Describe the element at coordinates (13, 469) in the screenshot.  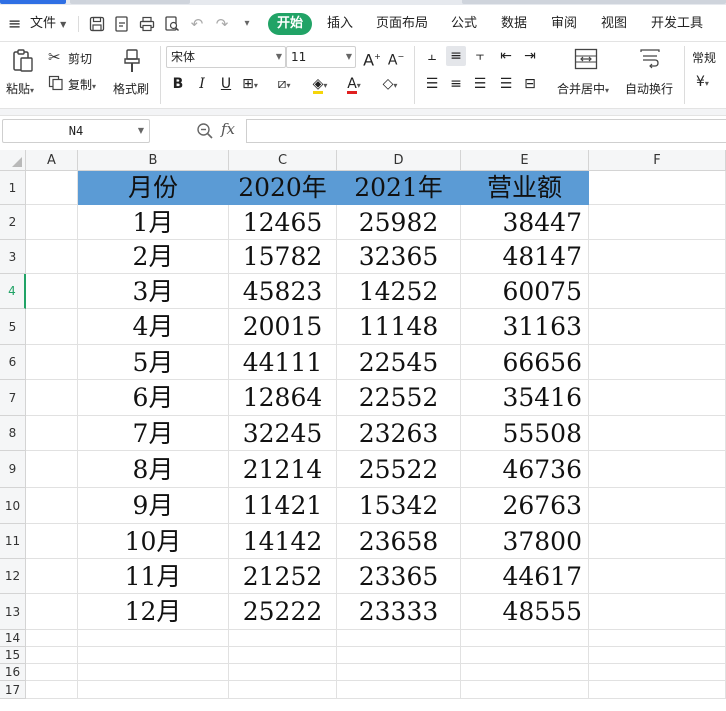
I see `row-header-9: 9` at that location.